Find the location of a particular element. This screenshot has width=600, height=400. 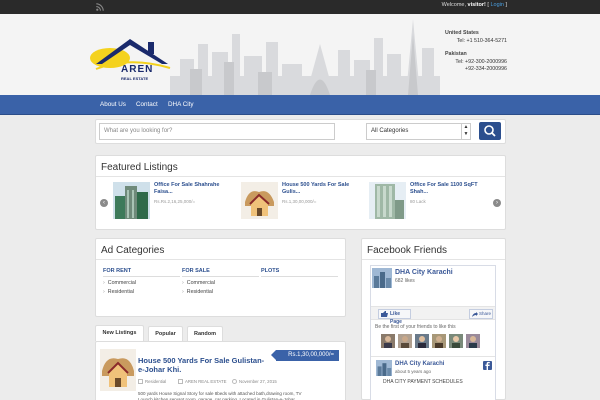

listing-author-label: AREN REAL ESTATE is located at coordinates (205, 381).